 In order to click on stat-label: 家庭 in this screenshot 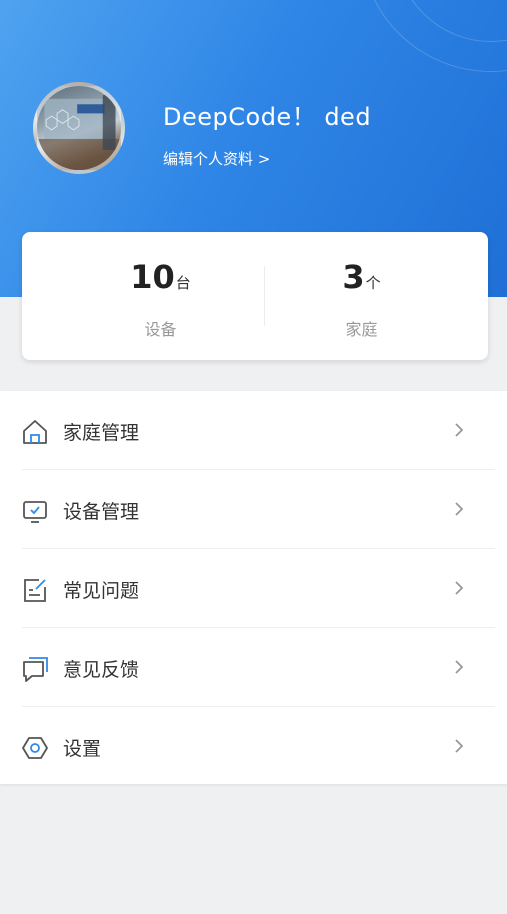, I will do `click(361, 329)`.